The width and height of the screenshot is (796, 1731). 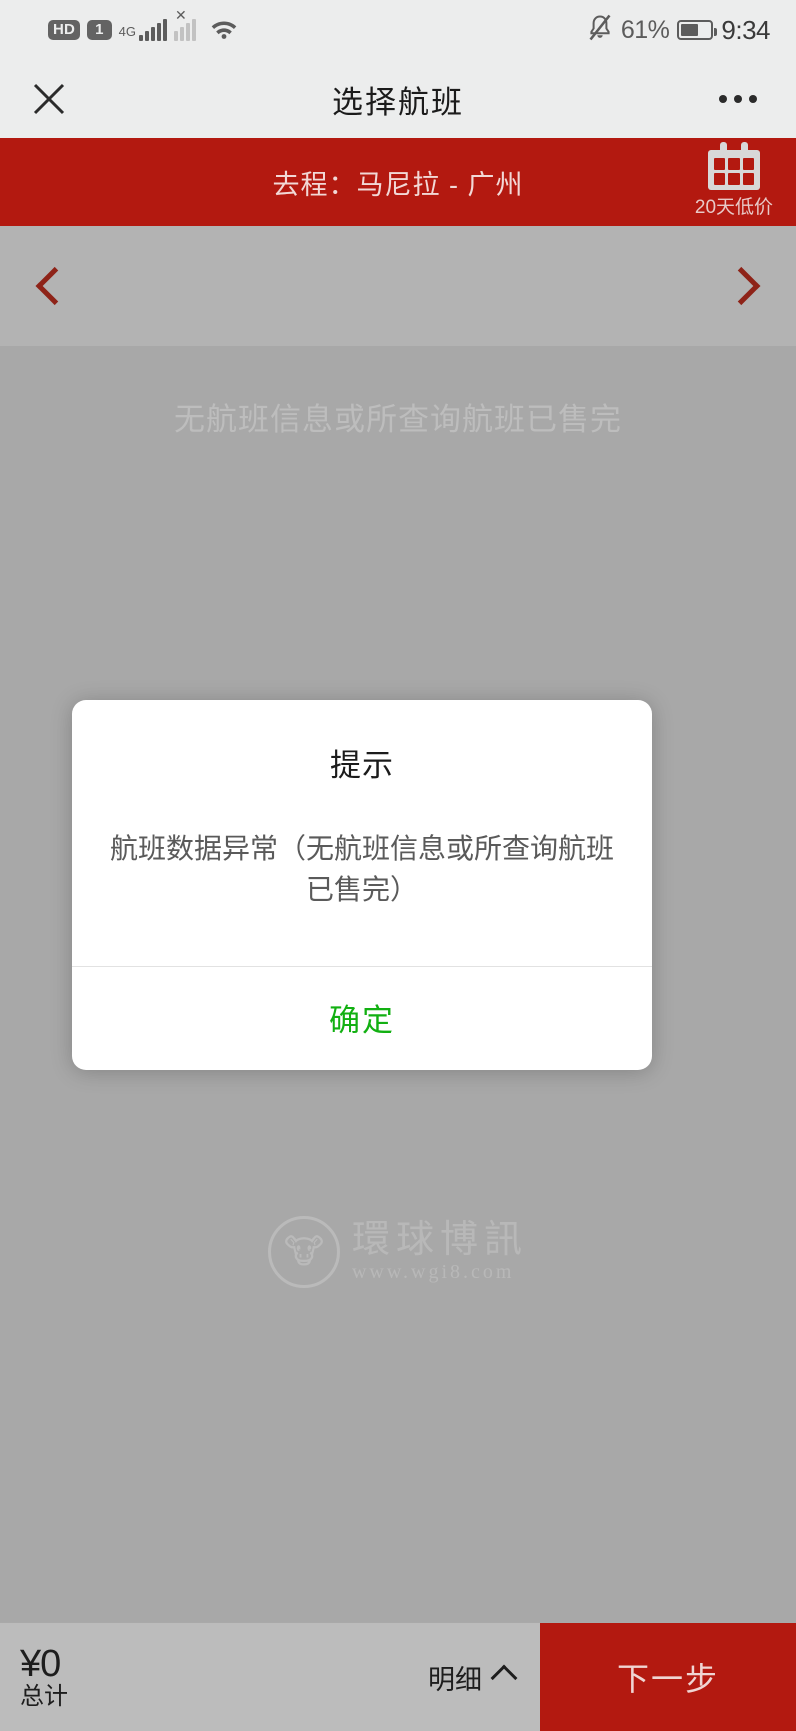 What do you see at coordinates (362, 765) in the screenshot?
I see `dialog-title: 提示` at bounding box center [362, 765].